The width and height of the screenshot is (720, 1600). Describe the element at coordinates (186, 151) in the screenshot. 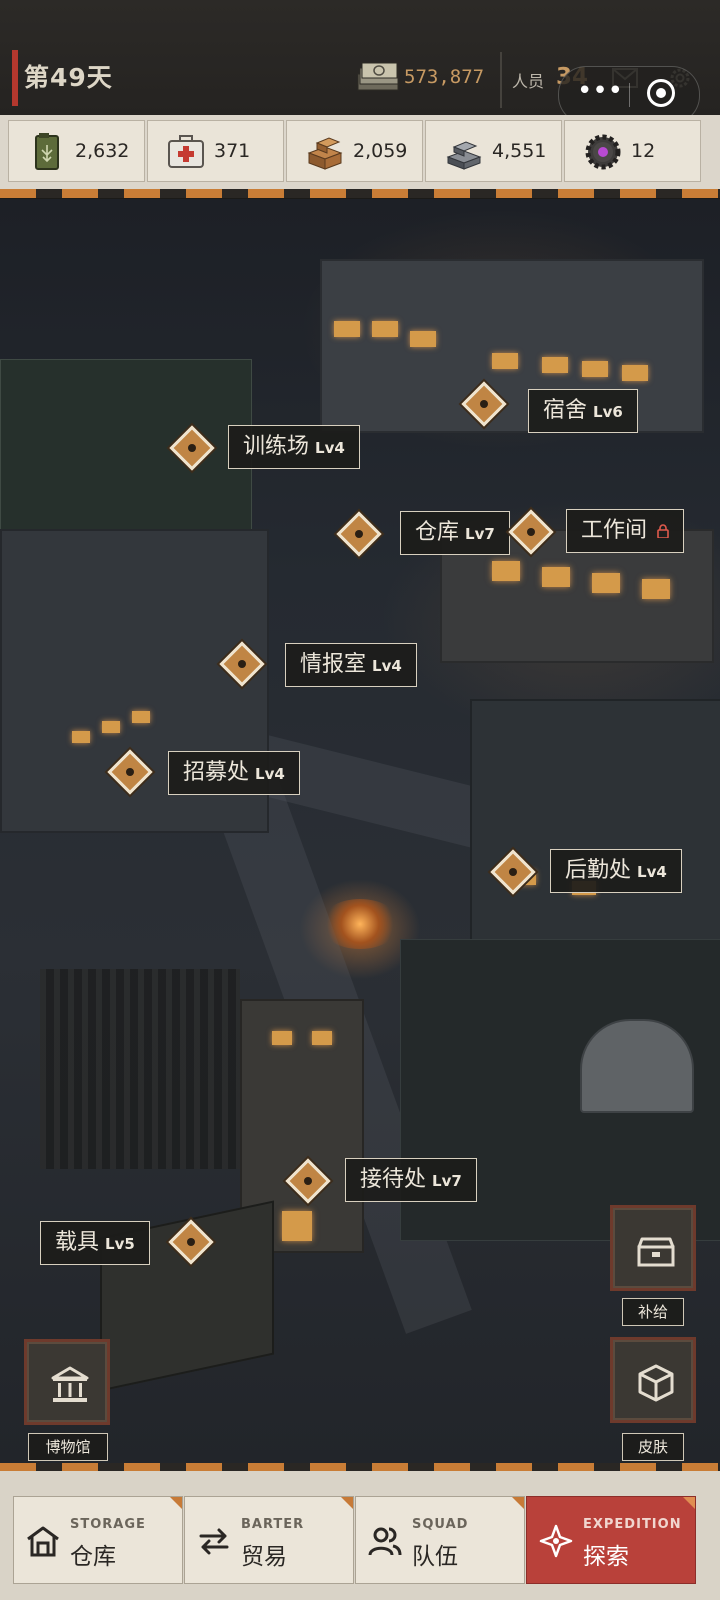

I see `medkit-icon` at that location.